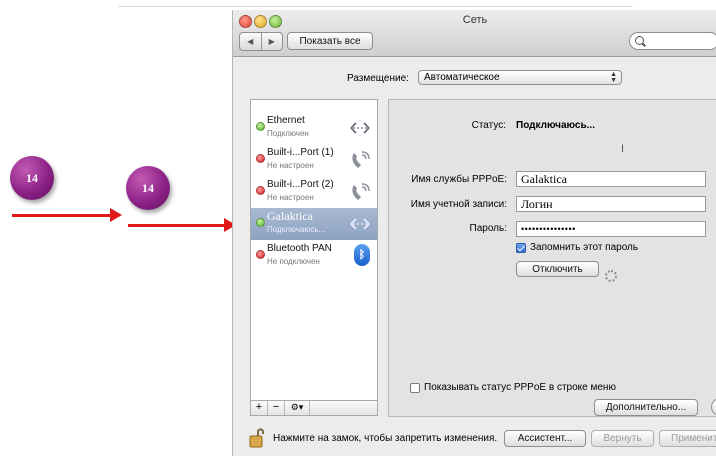 This screenshot has height=456, width=716. What do you see at coordinates (314, 256) in the screenshot?
I see `service-item-bluetooth-pan: Bluetooth PAN Не подключен ᛒ` at bounding box center [314, 256].